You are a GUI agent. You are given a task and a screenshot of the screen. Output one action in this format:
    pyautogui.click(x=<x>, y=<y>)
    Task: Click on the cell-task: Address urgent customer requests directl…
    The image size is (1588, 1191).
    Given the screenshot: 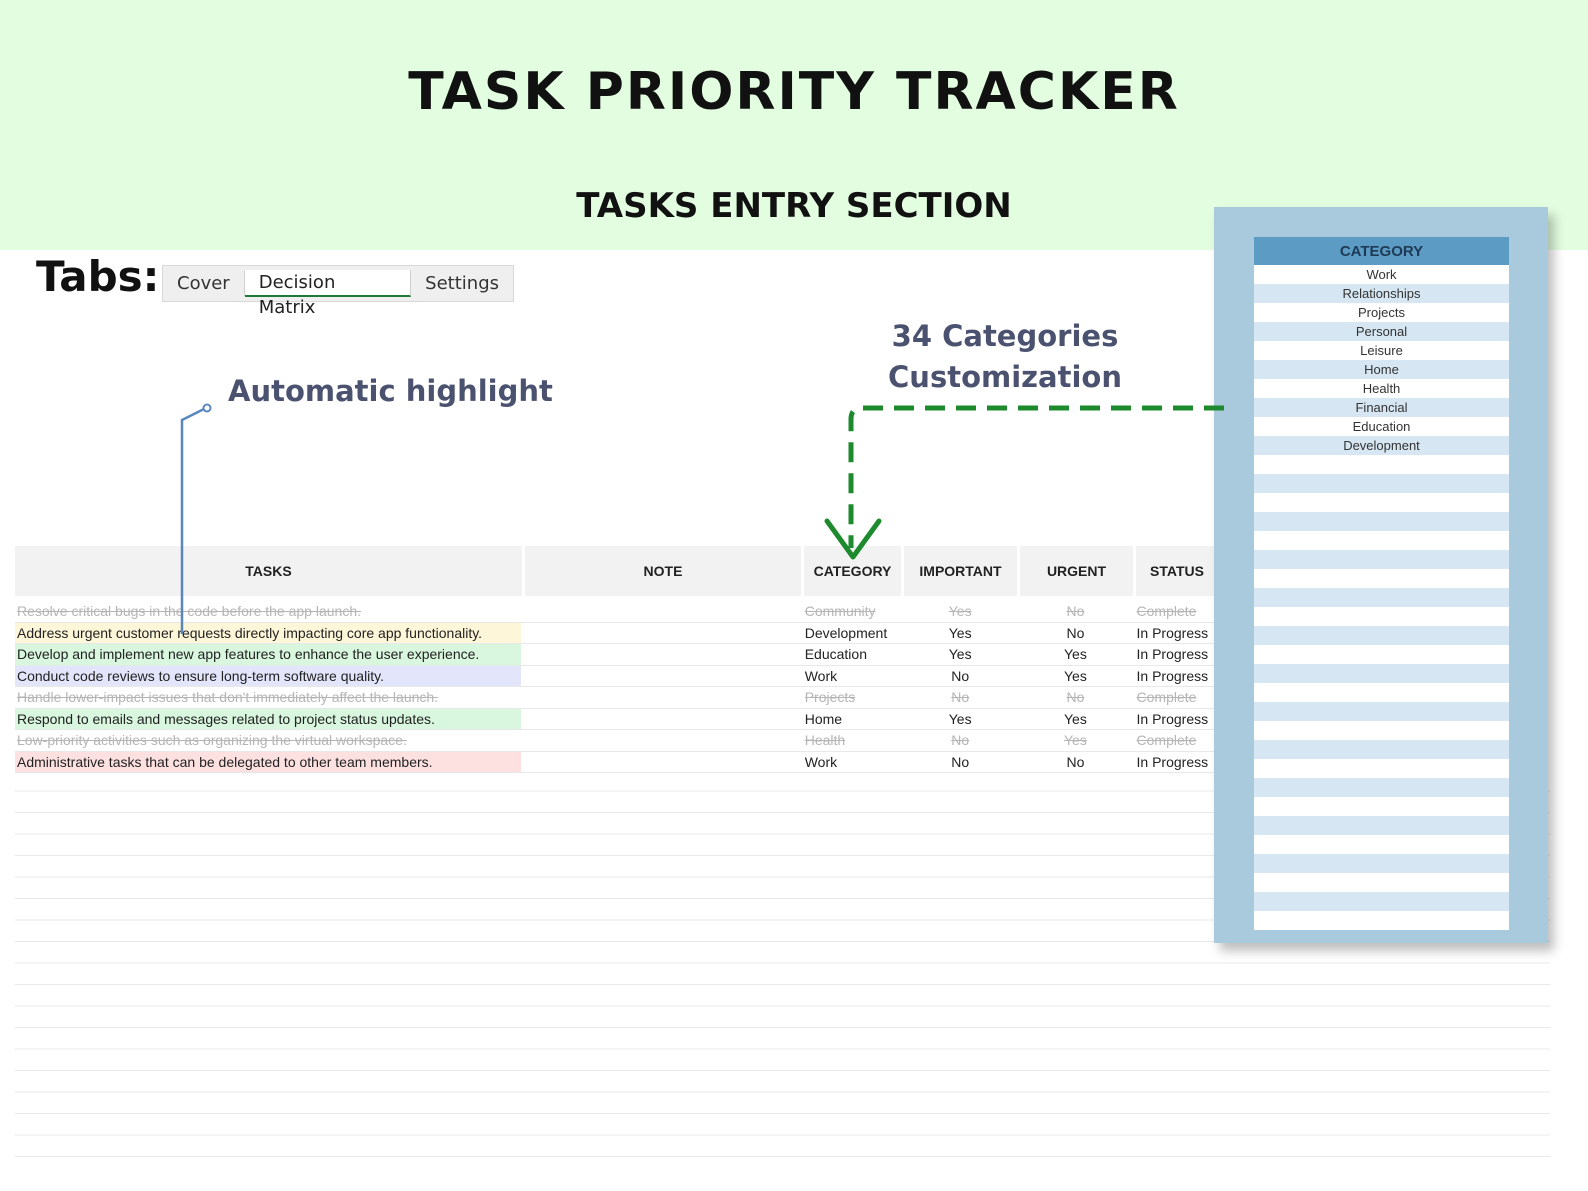 What is the action you would take?
    pyautogui.click(x=268, y=632)
    